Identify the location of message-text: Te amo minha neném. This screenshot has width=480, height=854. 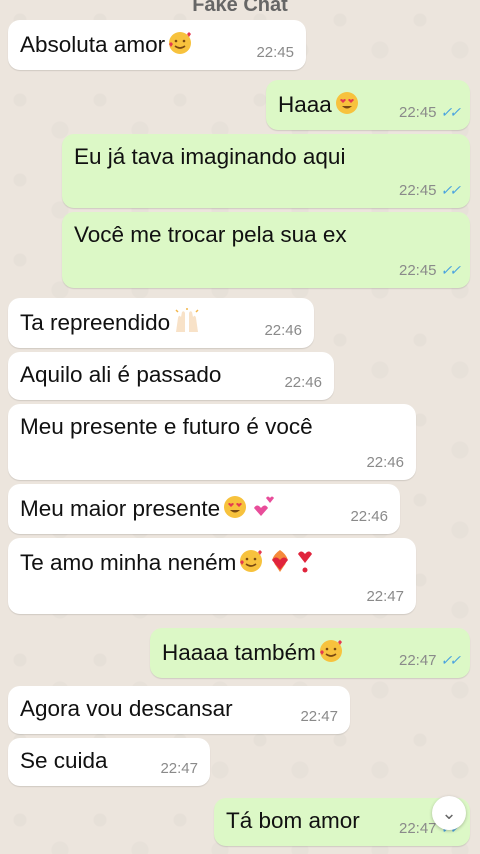
(128, 562).